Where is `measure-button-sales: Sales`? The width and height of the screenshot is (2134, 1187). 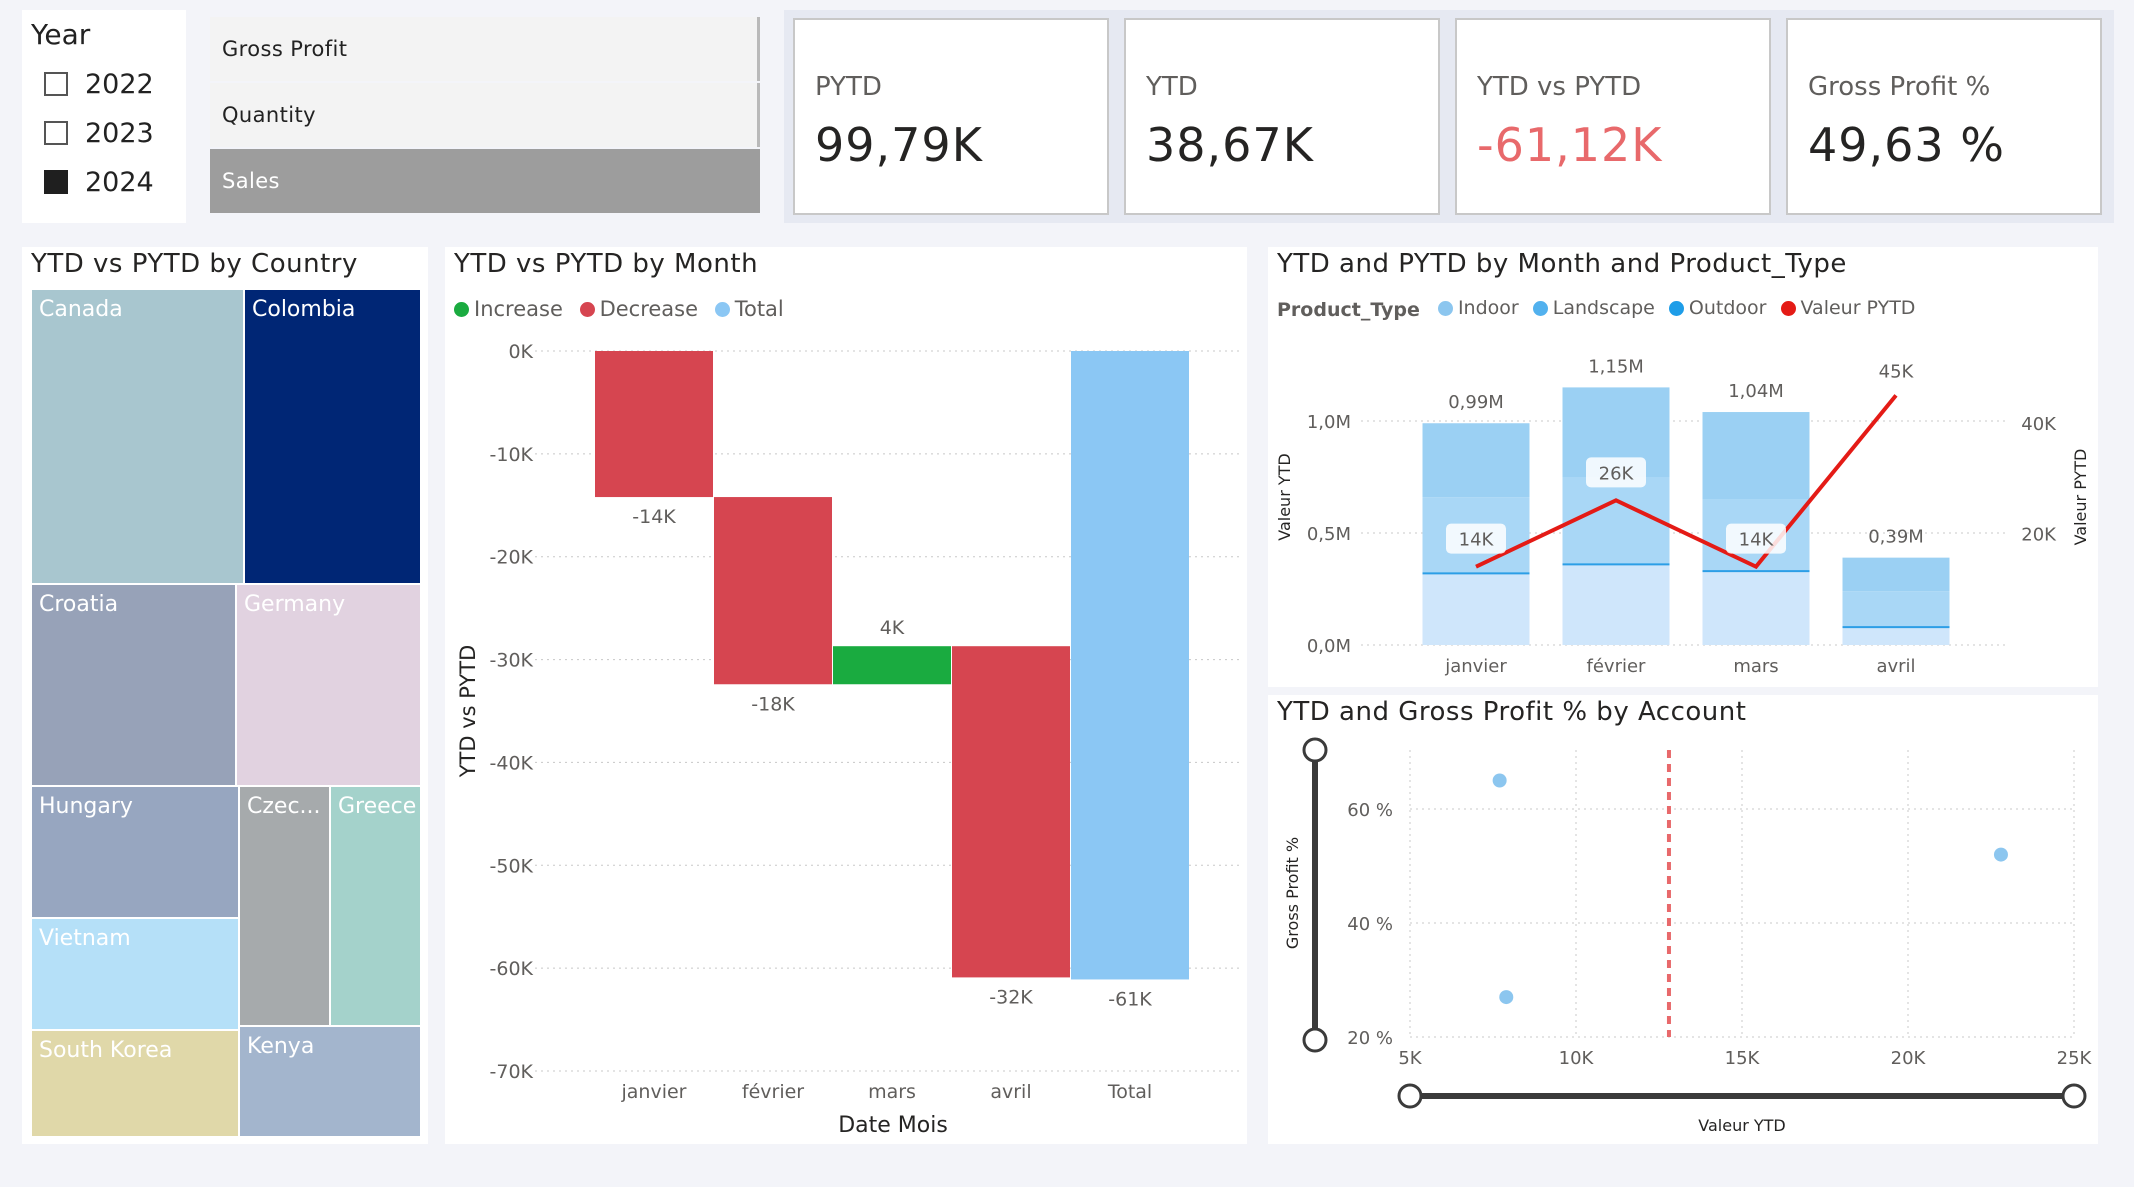
measure-button-sales: Sales is located at coordinates (485, 181).